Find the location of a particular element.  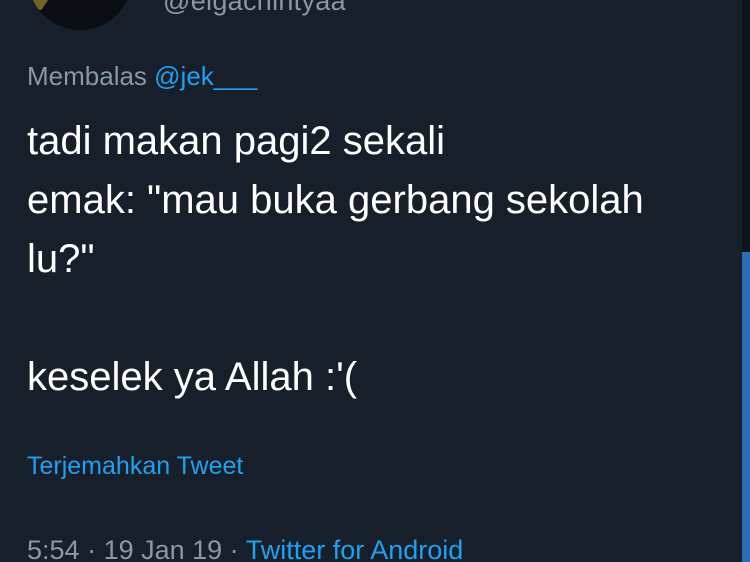

tweet-time: 5:54 is located at coordinates (53, 548).